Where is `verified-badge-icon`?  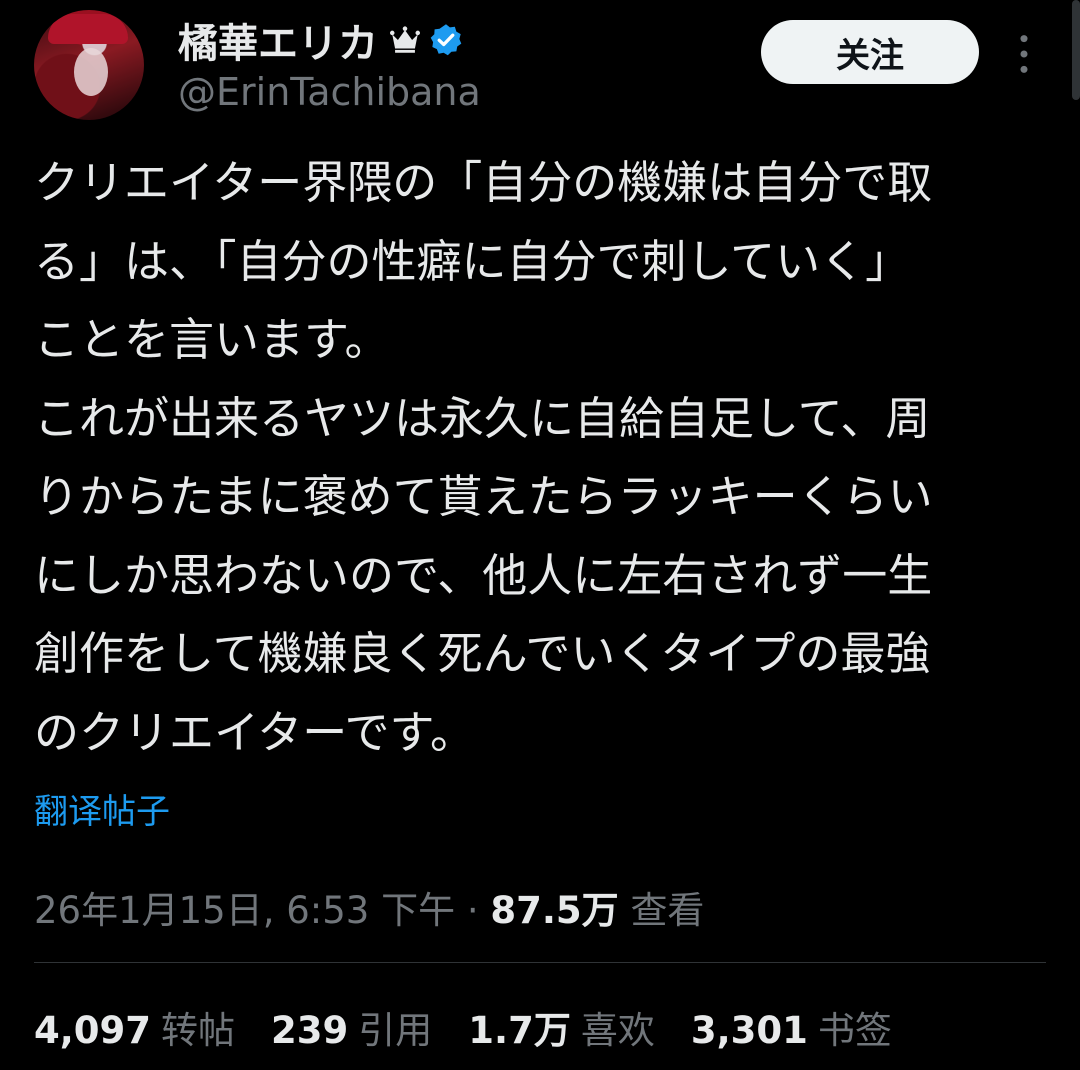
verified-badge-icon is located at coordinates (446, 40).